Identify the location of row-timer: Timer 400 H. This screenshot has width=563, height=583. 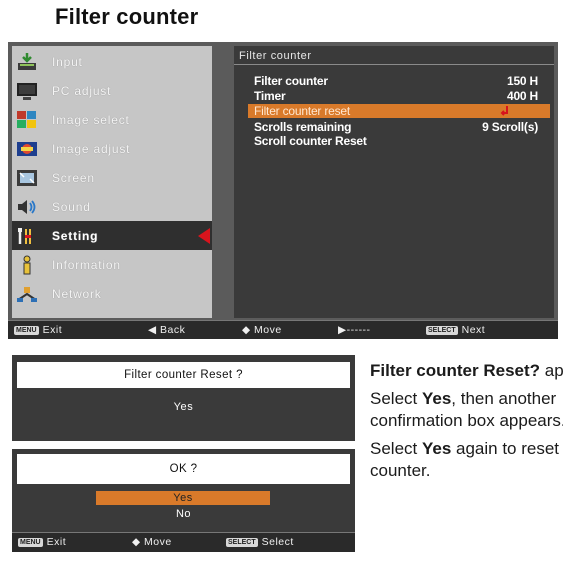
(396, 96).